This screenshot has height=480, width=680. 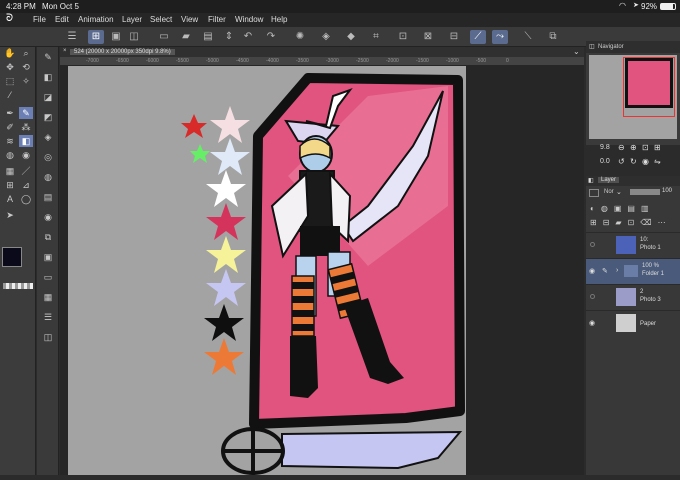 What do you see at coordinates (48, 97) in the screenshot?
I see `subtool-hard-eraser-icon: ◪` at bounding box center [48, 97].